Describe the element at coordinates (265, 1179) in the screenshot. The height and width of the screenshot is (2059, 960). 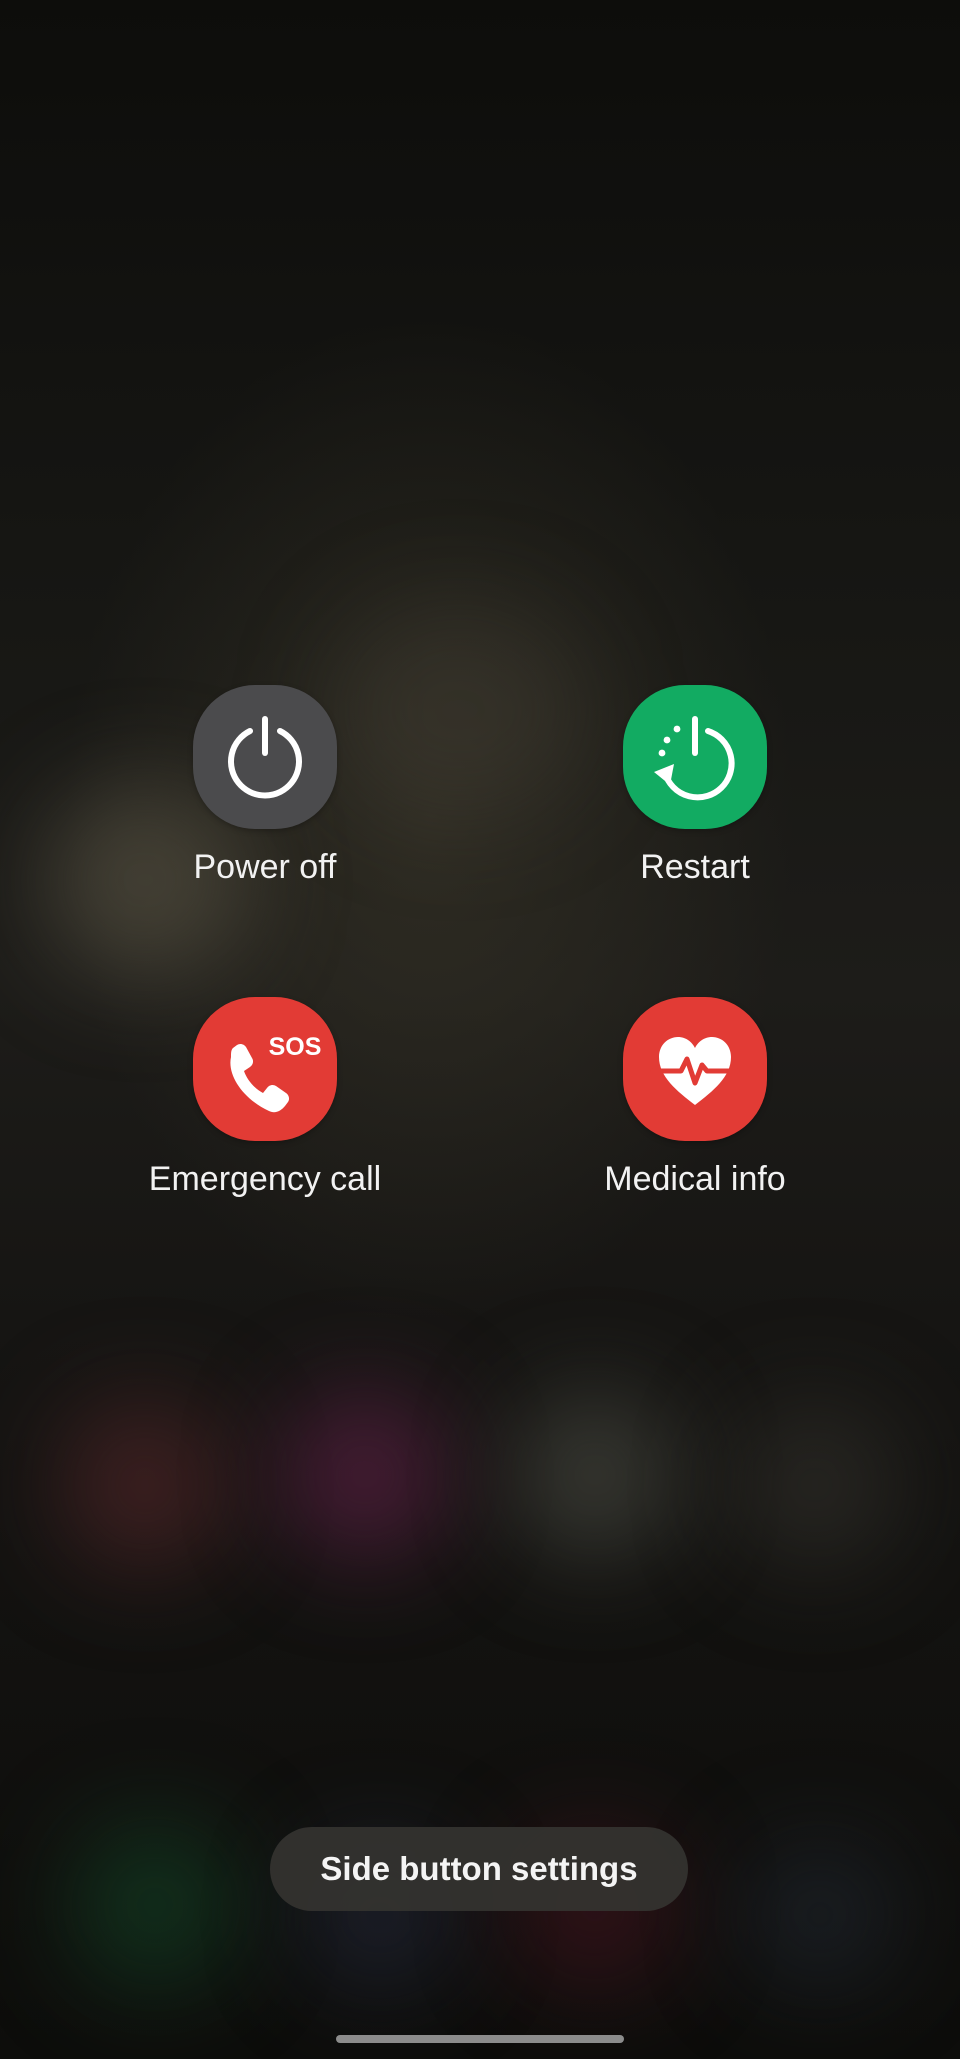
I see `emergency-call-label: Emergency call` at that location.